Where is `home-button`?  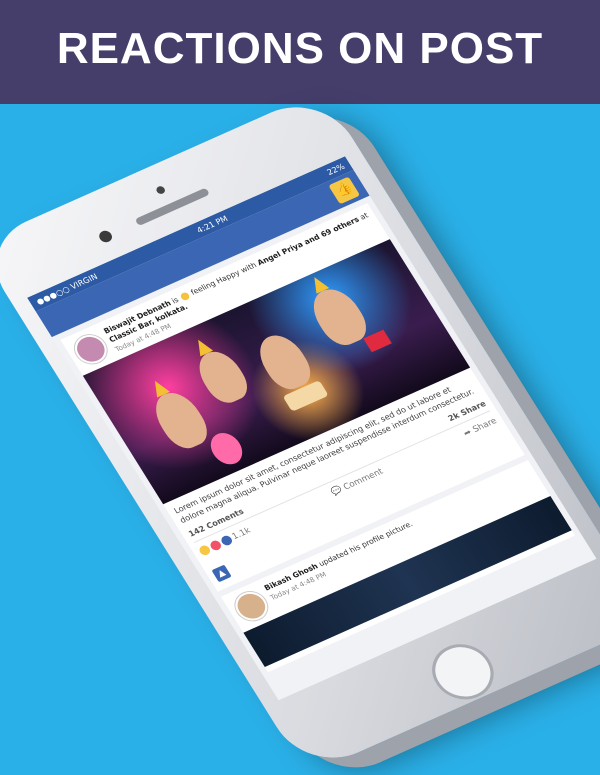 home-button is located at coordinates (462, 672).